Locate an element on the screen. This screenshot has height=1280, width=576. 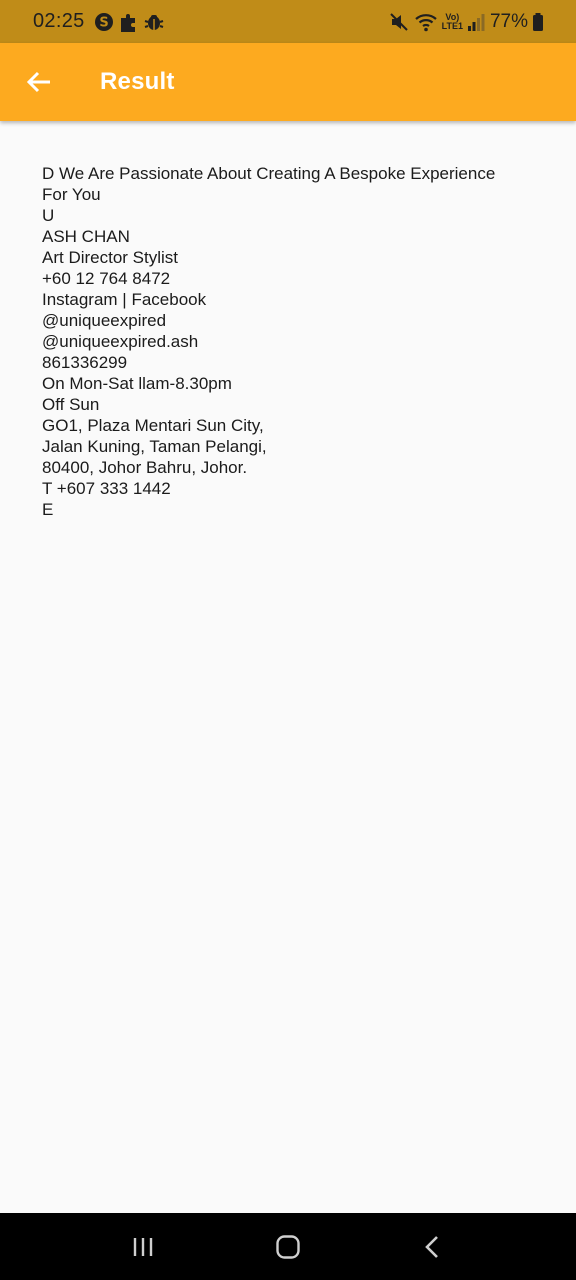
lte-indicator: Vo) LTE1 is located at coordinates (452, 21).